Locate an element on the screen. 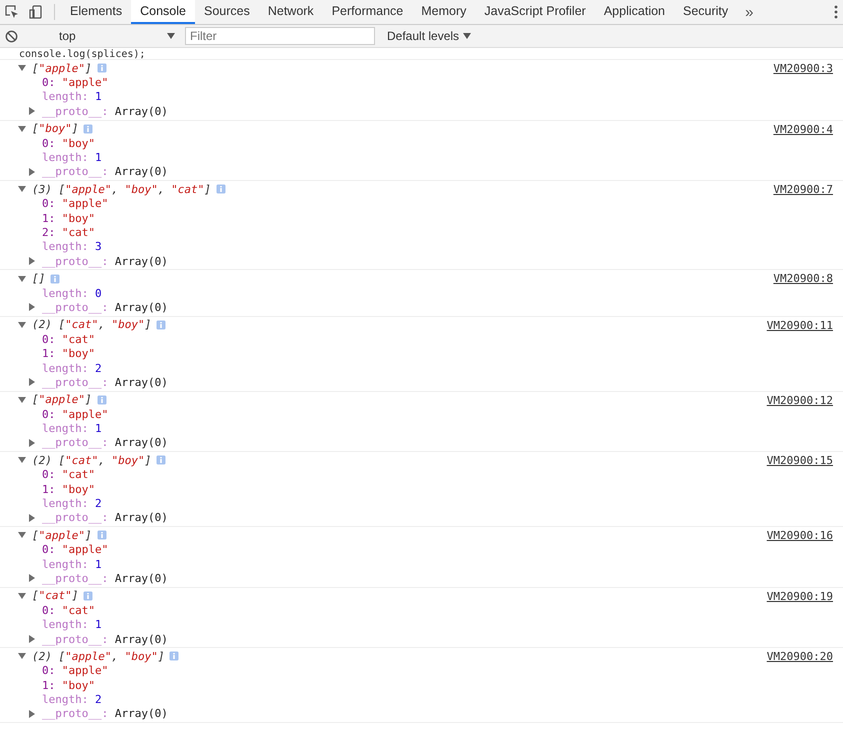  tab: Performance is located at coordinates (367, 12).